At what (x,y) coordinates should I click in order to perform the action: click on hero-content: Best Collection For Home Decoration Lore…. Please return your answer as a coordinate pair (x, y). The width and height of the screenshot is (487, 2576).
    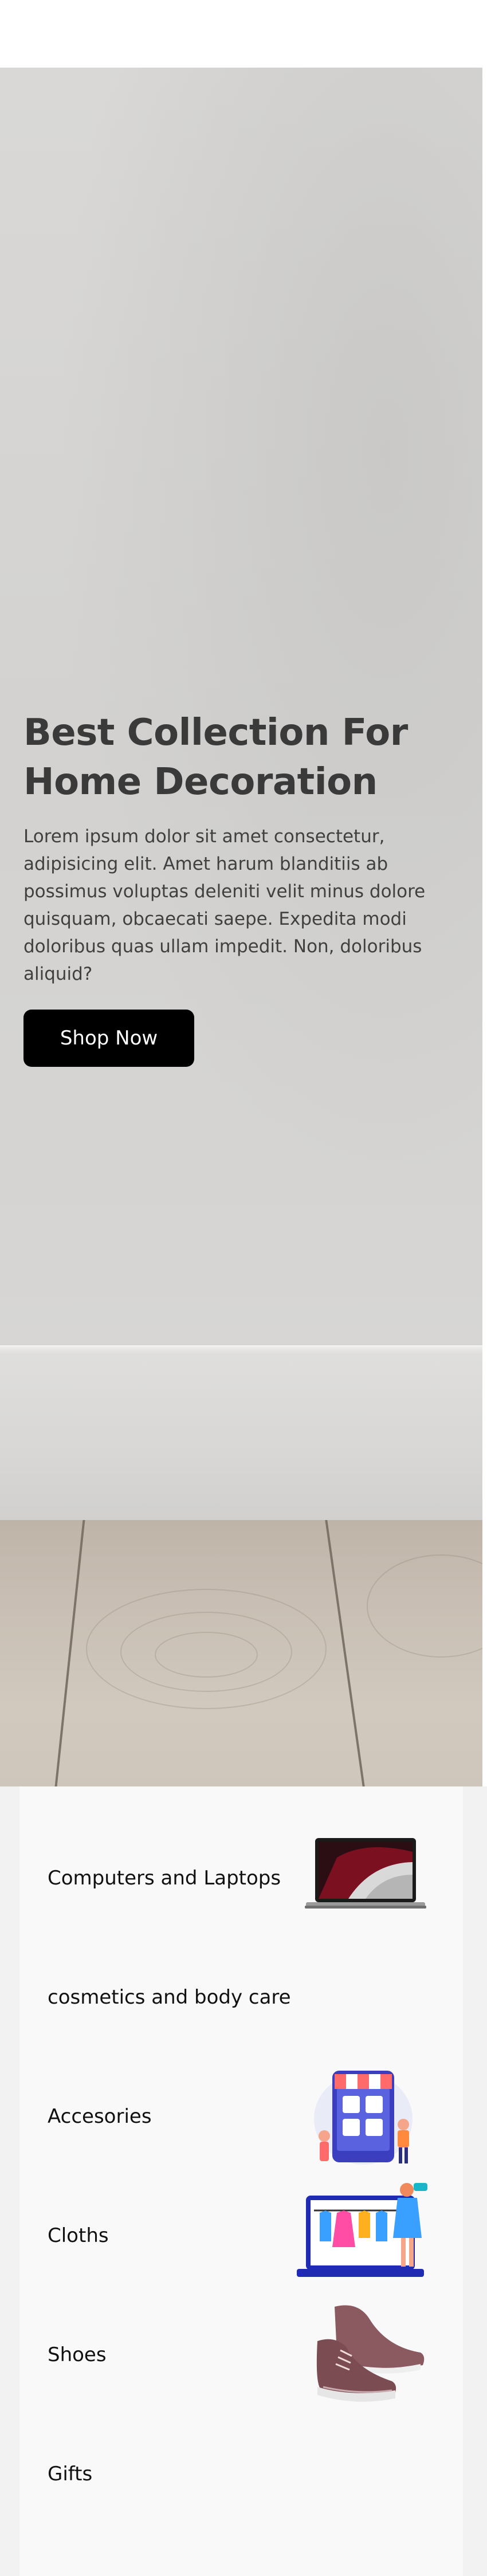
    Looking at the image, I should click on (235, 888).